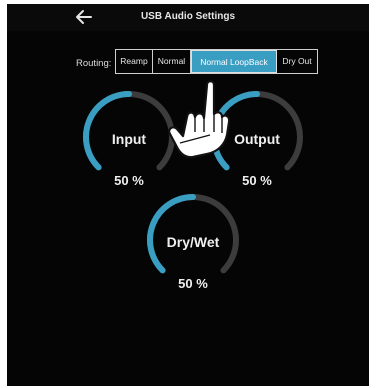  I want to click on drywet-knob-label: Dry/Wet, so click(193, 242).